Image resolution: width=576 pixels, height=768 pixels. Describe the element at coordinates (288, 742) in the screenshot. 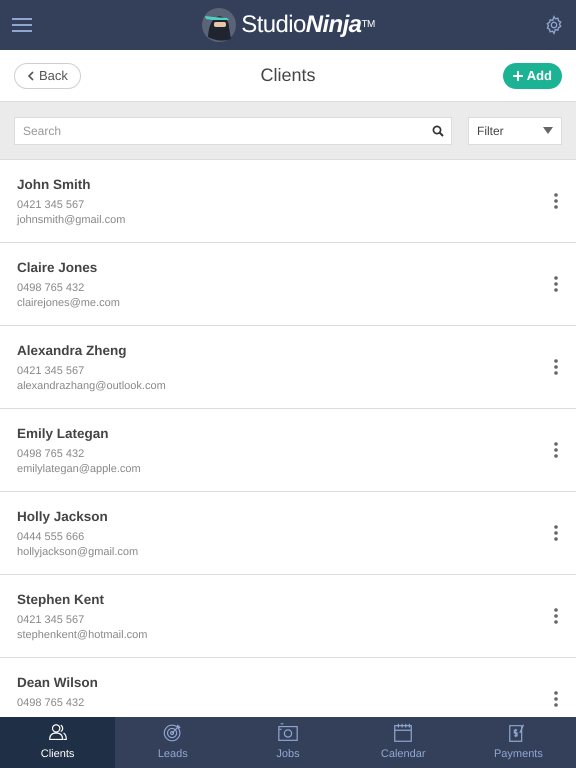

I see `nav-tab: Jobs` at that location.